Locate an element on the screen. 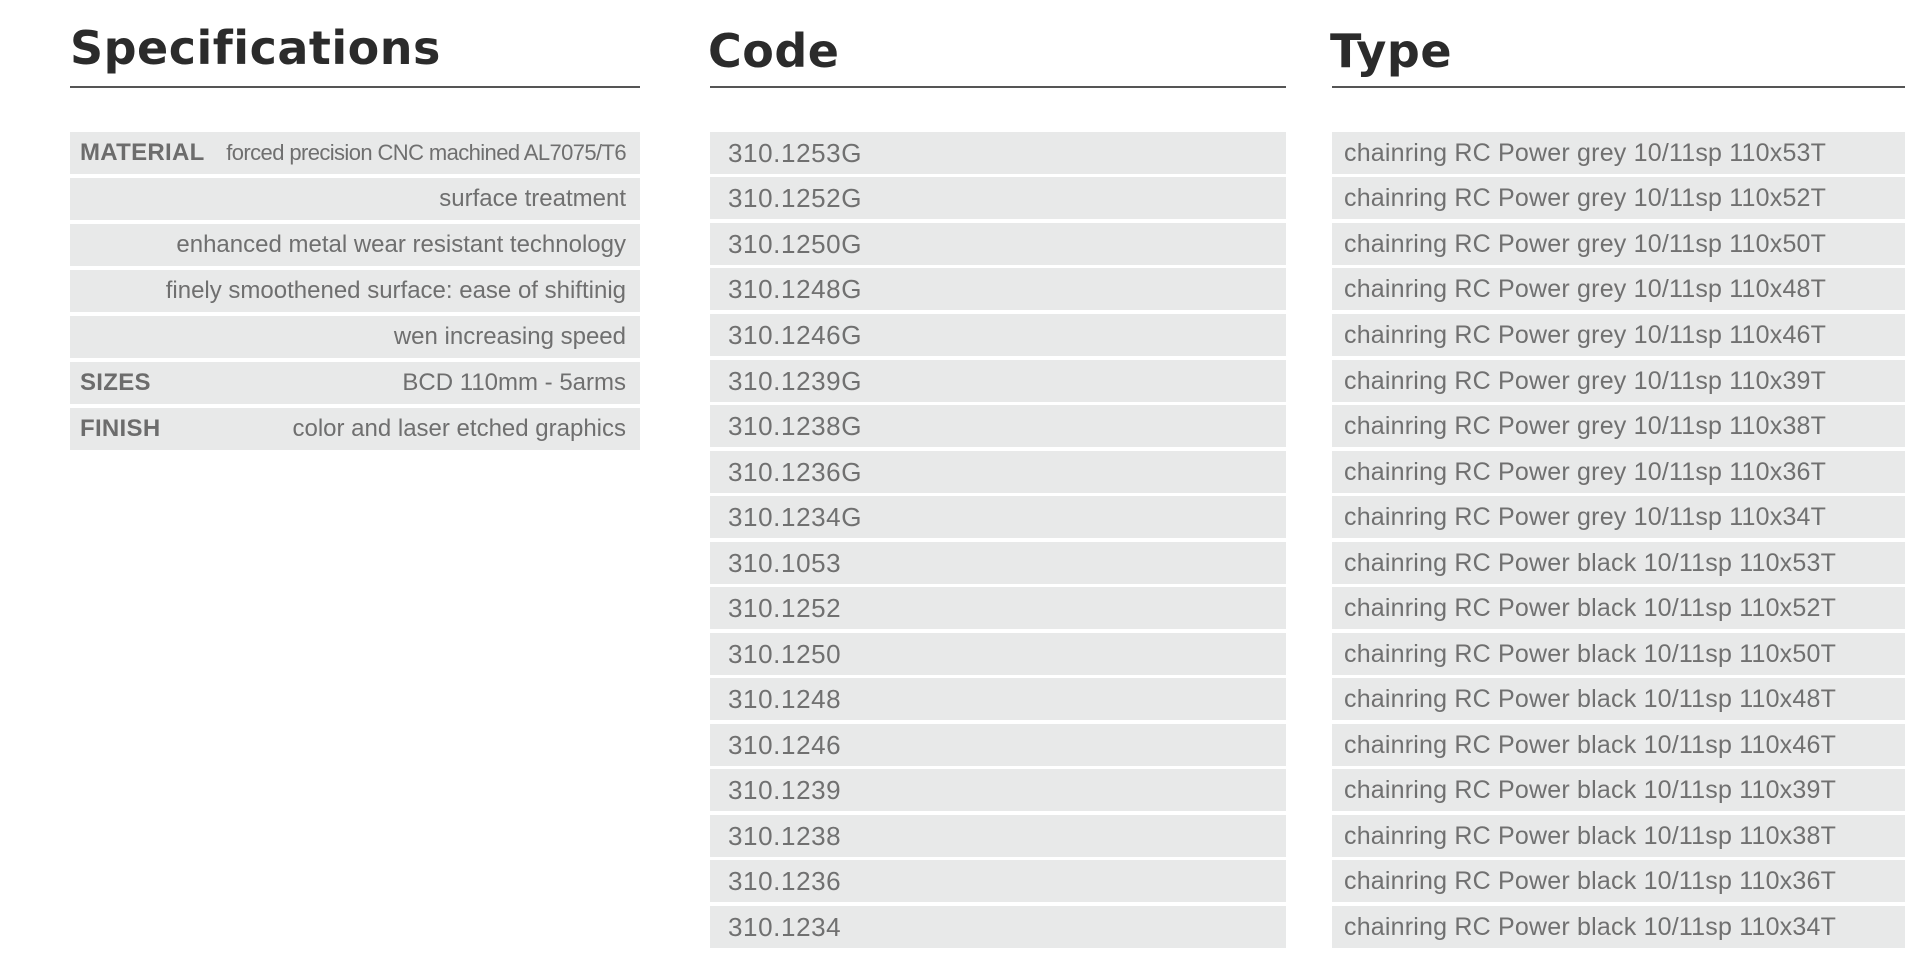 The width and height of the screenshot is (1905, 954). type-row: chainring RC Power black 10/11sp 110x36T is located at coordinates (1618, 881).